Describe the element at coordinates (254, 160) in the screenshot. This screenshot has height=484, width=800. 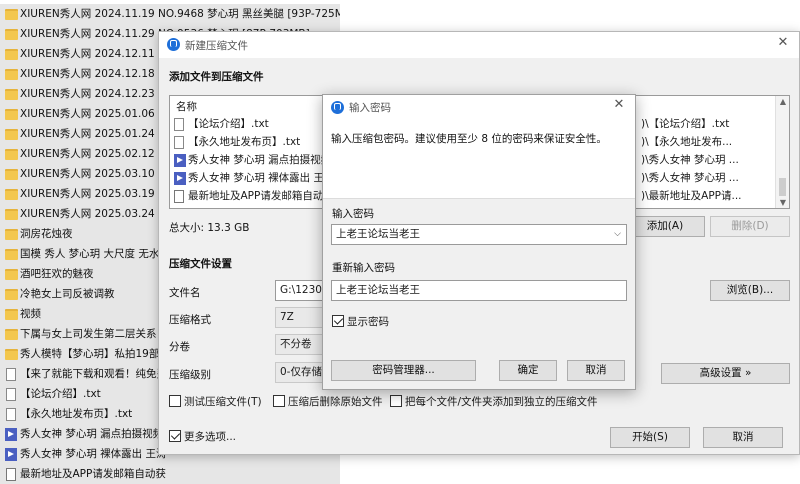
I see `table-row: 秀人女神 梦心玥 漏点拍摄视频,` at that location.